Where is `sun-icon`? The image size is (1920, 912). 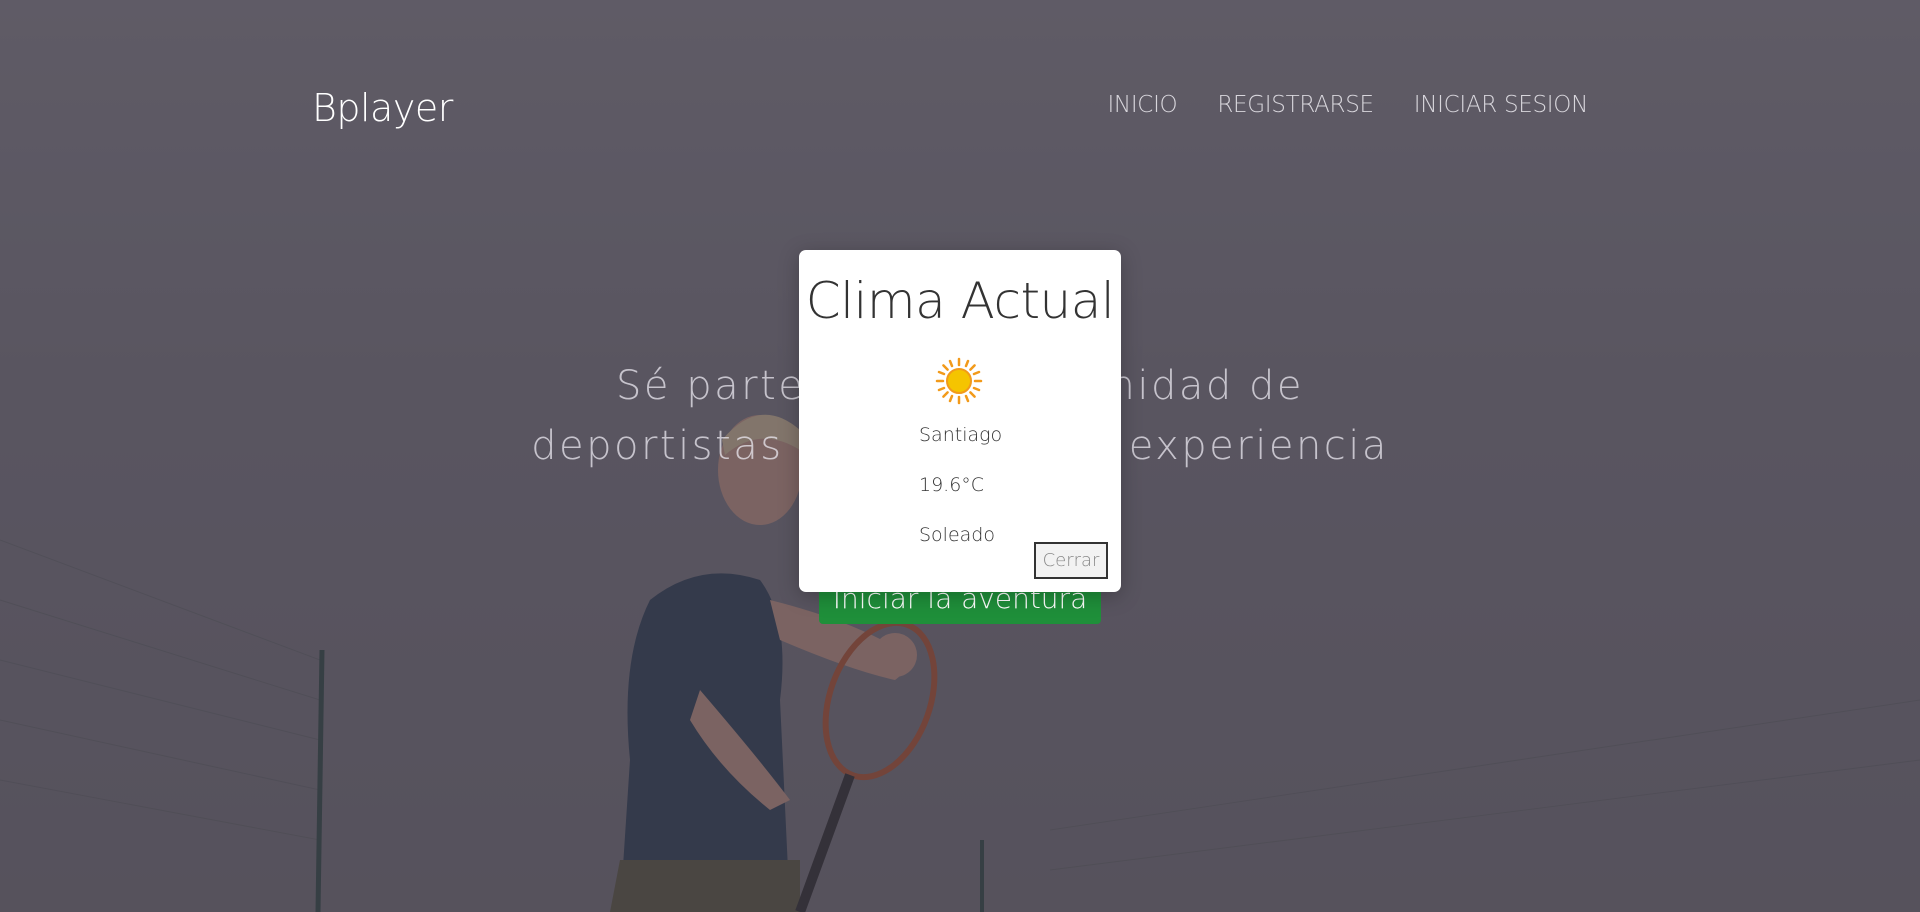
sun-icon is located at coordinates (959, 381).